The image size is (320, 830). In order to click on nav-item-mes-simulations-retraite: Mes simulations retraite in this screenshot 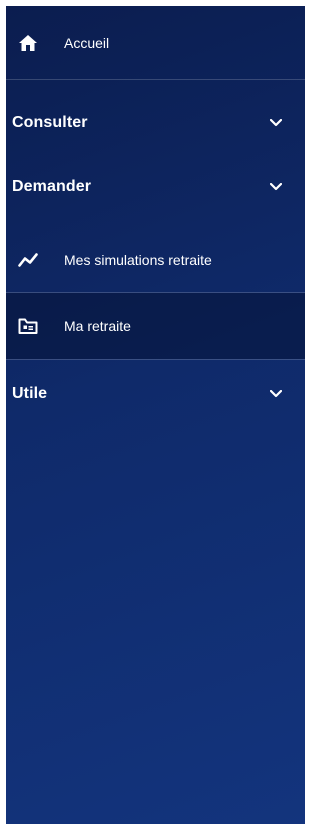, I will do `click(155, 260)`.